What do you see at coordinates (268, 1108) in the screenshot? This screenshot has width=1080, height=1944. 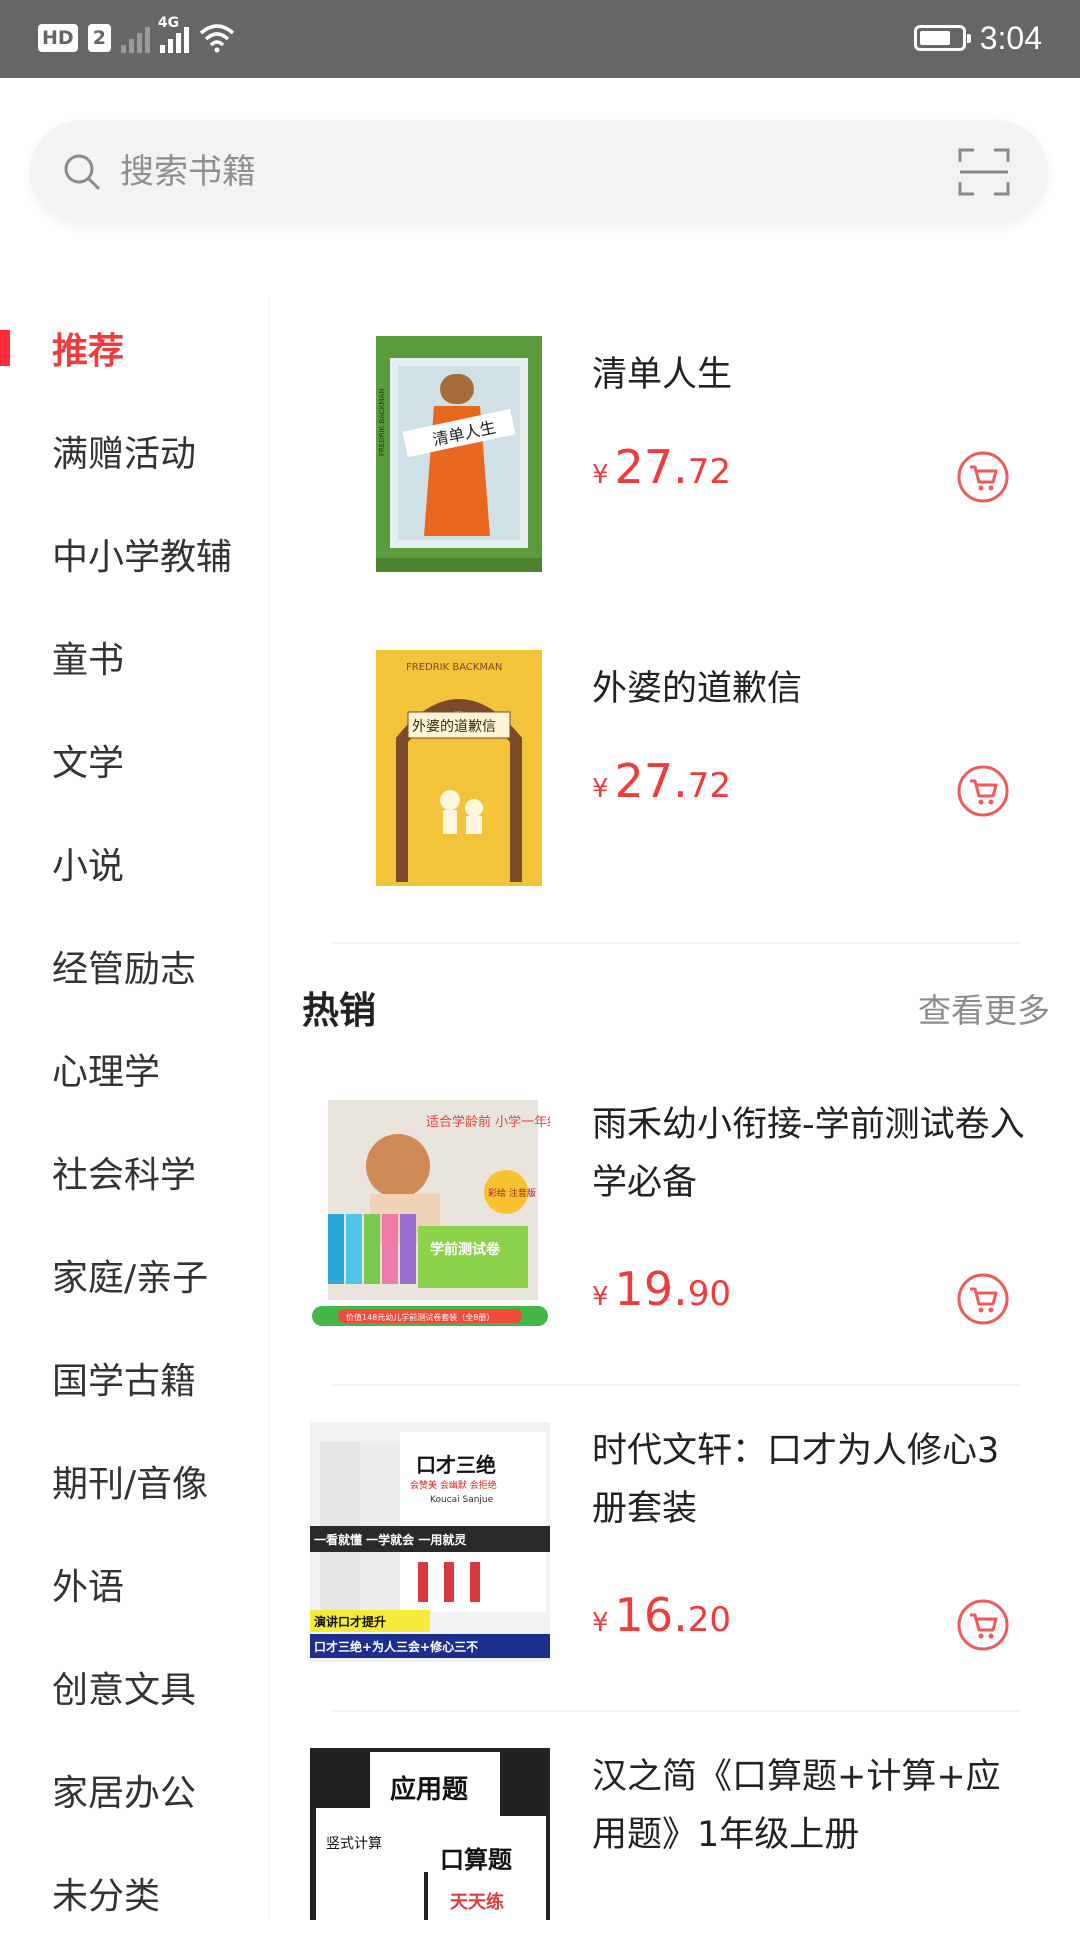 I see `sidebar-divider` at bounding box center [268, 1108].